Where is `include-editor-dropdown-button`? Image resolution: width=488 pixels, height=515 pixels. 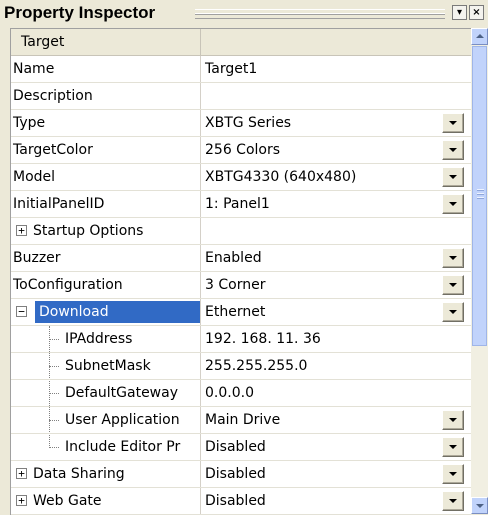
include-editor-dropdown-button is located at coordinates (453, 447).